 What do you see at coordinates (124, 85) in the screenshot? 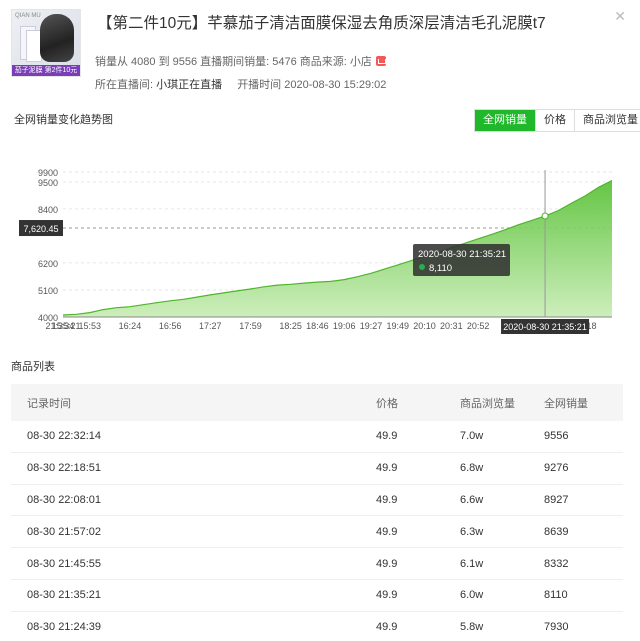
I see `room-label: 所在直播间:` at bounding box center [124, 85].